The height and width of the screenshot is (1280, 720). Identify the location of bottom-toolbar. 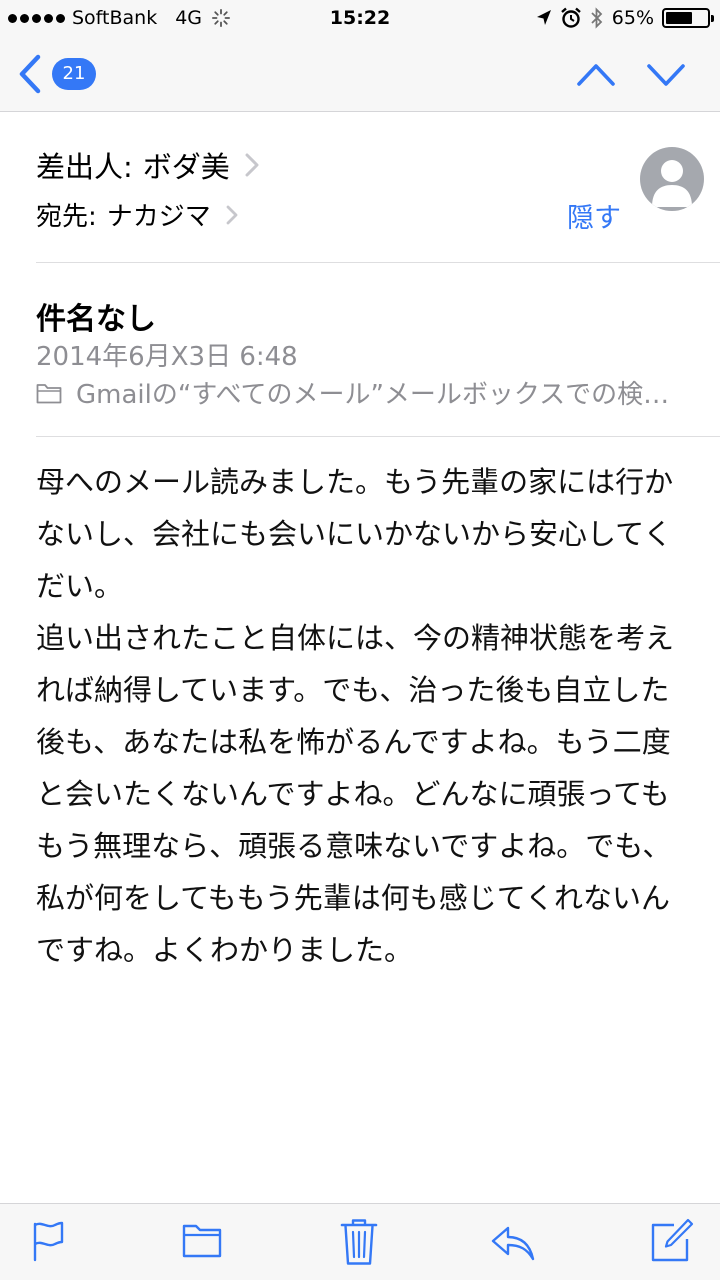
(360, 1241).